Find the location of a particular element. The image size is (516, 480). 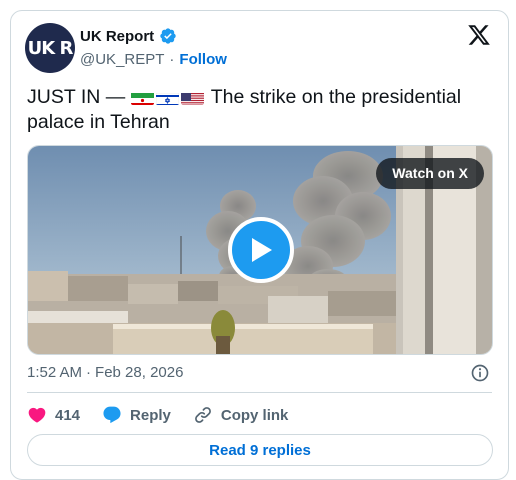

action-bar: 414 Reply Copy link is located at coordinates (168, 415).